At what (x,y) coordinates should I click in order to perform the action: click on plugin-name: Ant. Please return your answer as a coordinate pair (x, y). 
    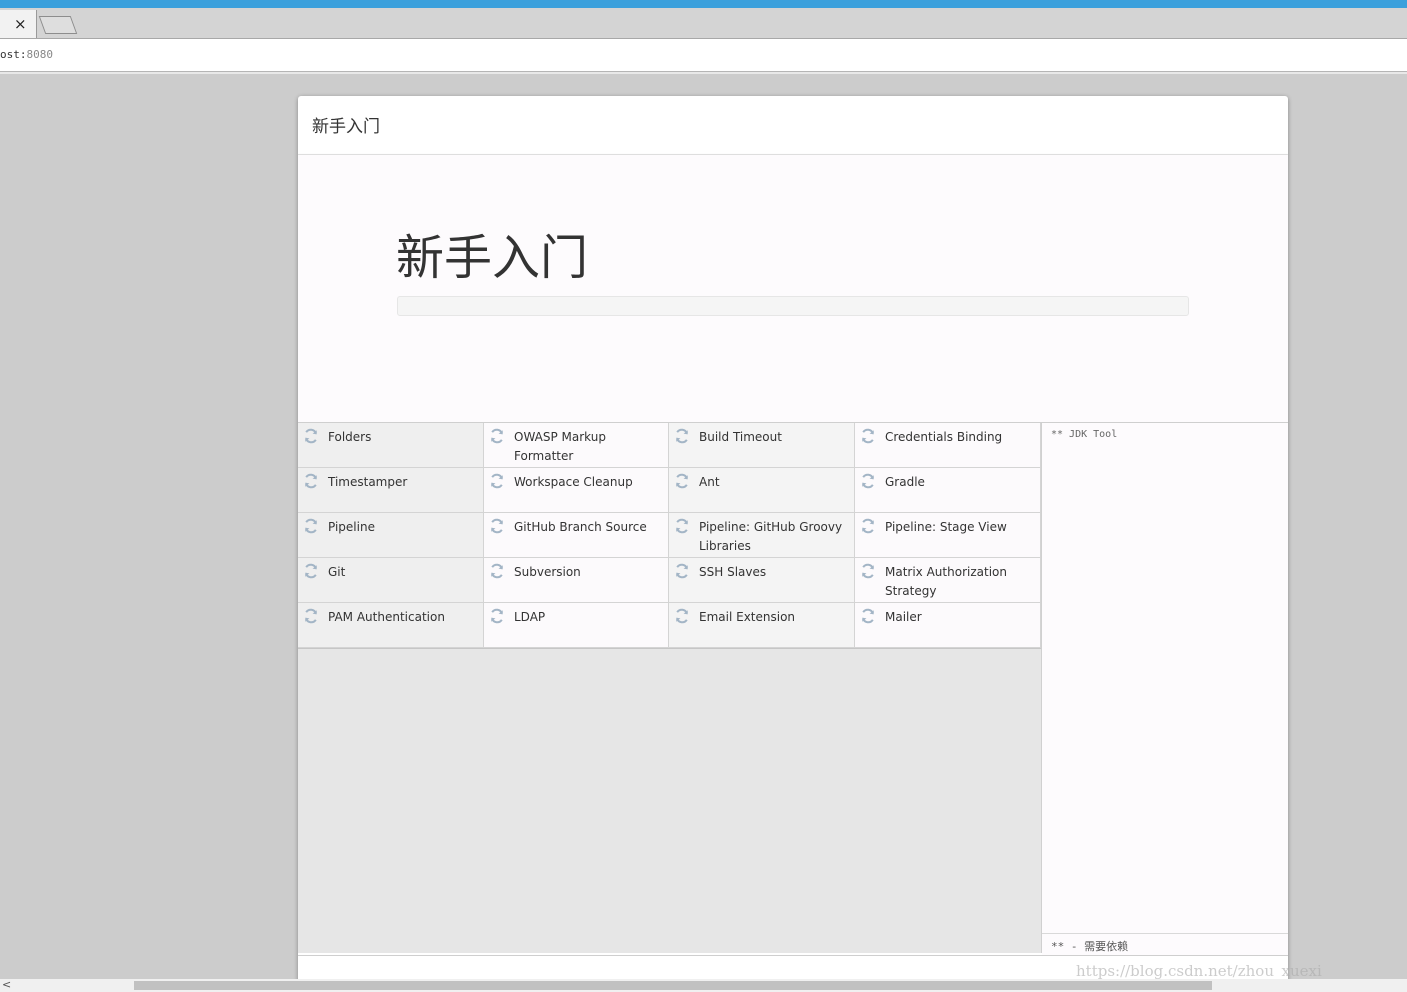
    Looking at the image, I should click on (709, 482).